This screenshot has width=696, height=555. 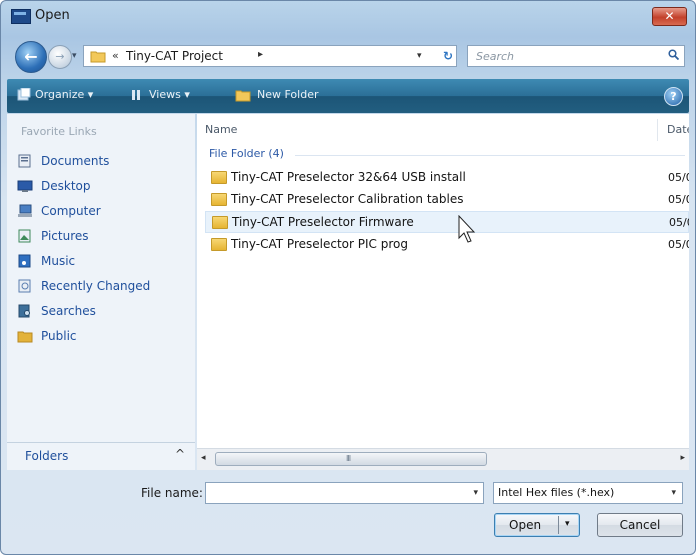 What do you see at coordinates (495, 56) in the screenshot?
I see `search-placeholder: Search` at bounding box center [495, 56].